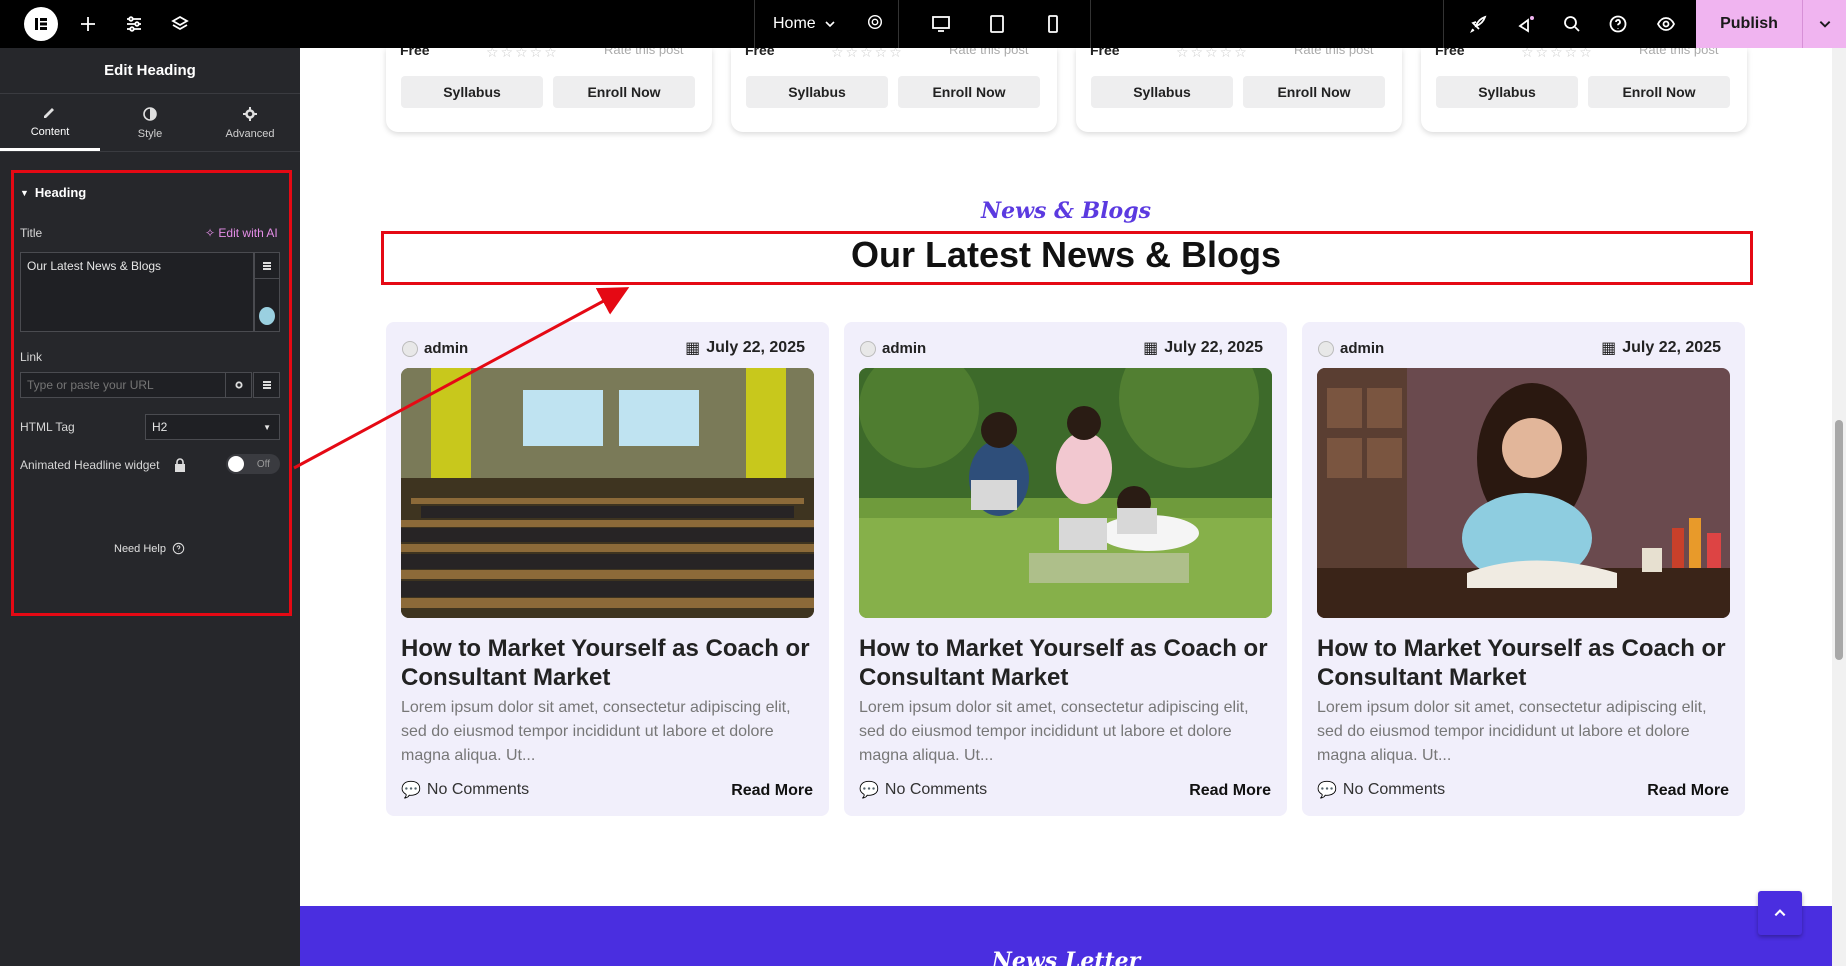  What do you see at coordinates (1666, 24) in the screenshot?
I see `preview-eye-icon` at bounding box center [1666, 24].